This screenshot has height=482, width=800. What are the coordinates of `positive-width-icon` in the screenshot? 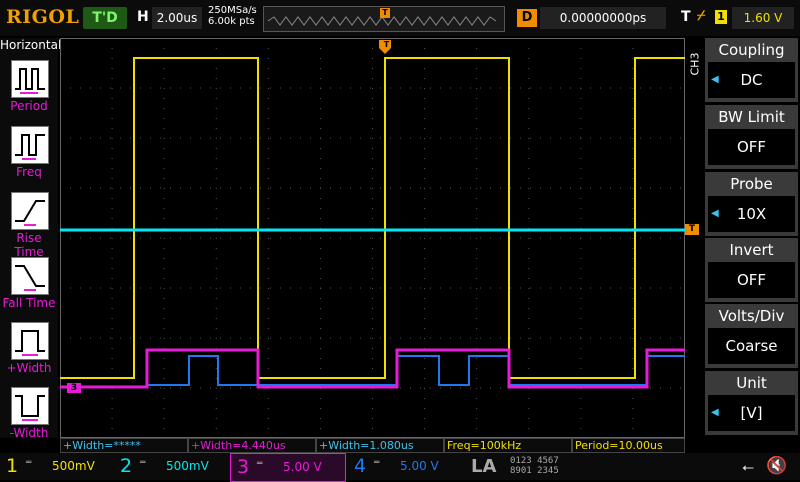 It's located at (30, 341).